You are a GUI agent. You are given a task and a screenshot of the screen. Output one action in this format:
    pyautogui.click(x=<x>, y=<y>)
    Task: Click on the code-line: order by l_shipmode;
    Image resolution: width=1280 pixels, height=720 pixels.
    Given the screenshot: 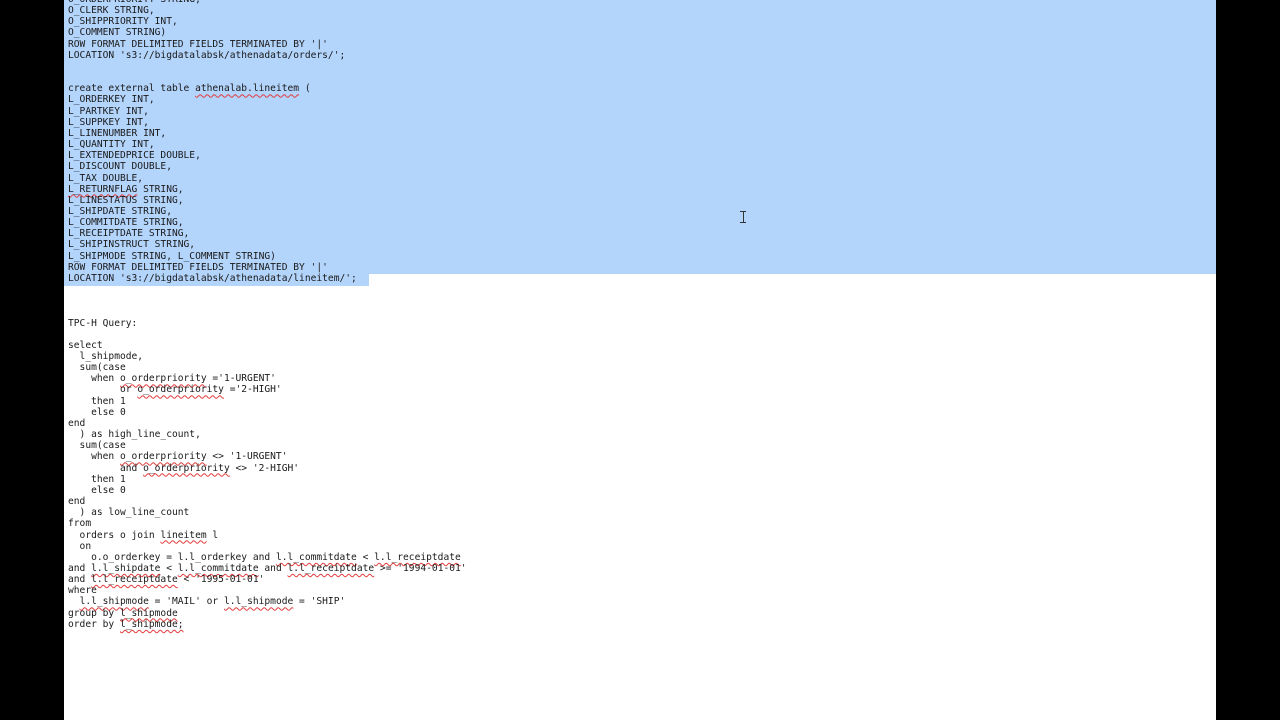 What is the action you would take?
    pyautogui.click(x=267, y=624)
    